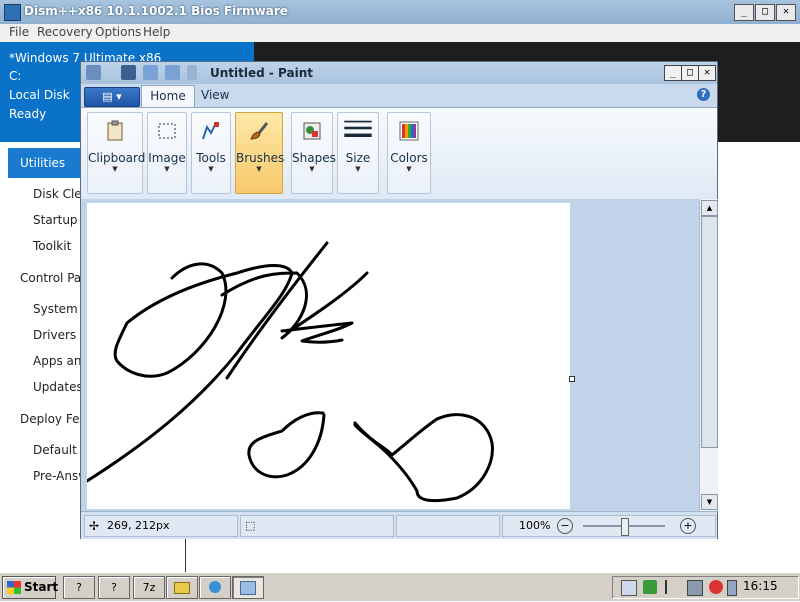 Image resolution: width=800 pixels, height=602 pixels. I want to click on clock: 16:15, so click(760, 586).